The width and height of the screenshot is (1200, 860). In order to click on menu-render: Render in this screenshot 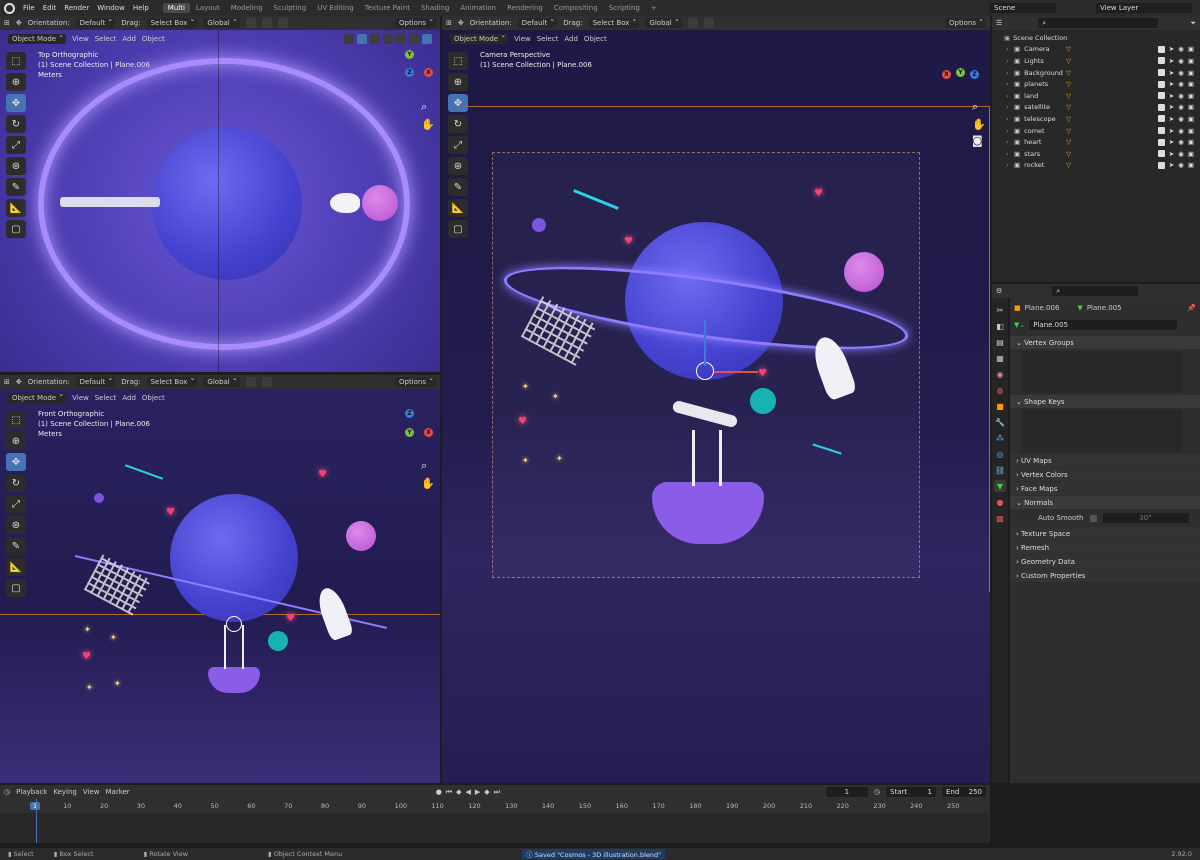, I will do `click(76, 8)`.